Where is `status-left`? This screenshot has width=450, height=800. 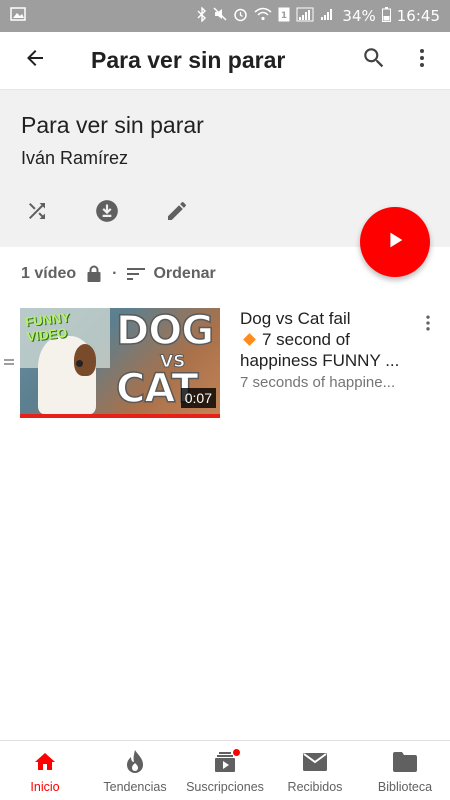 status-left is located at coordinates (18, 16).